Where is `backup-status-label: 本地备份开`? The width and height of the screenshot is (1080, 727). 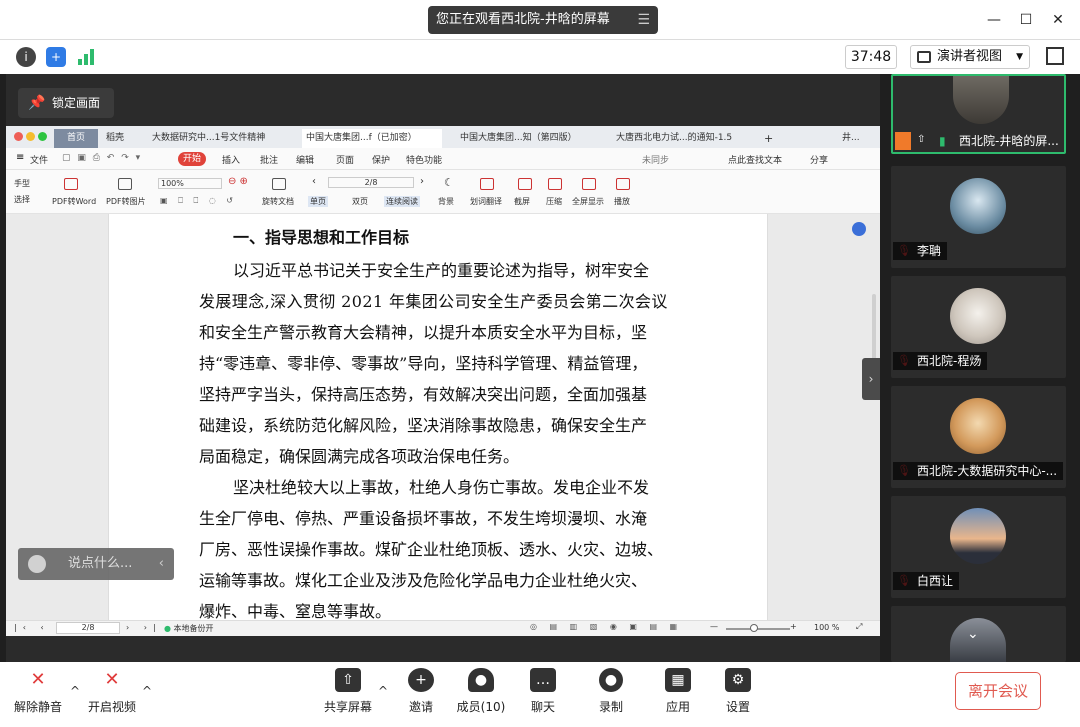
backup-status-label: 本地备份开 is located at coordinates (193, 628).